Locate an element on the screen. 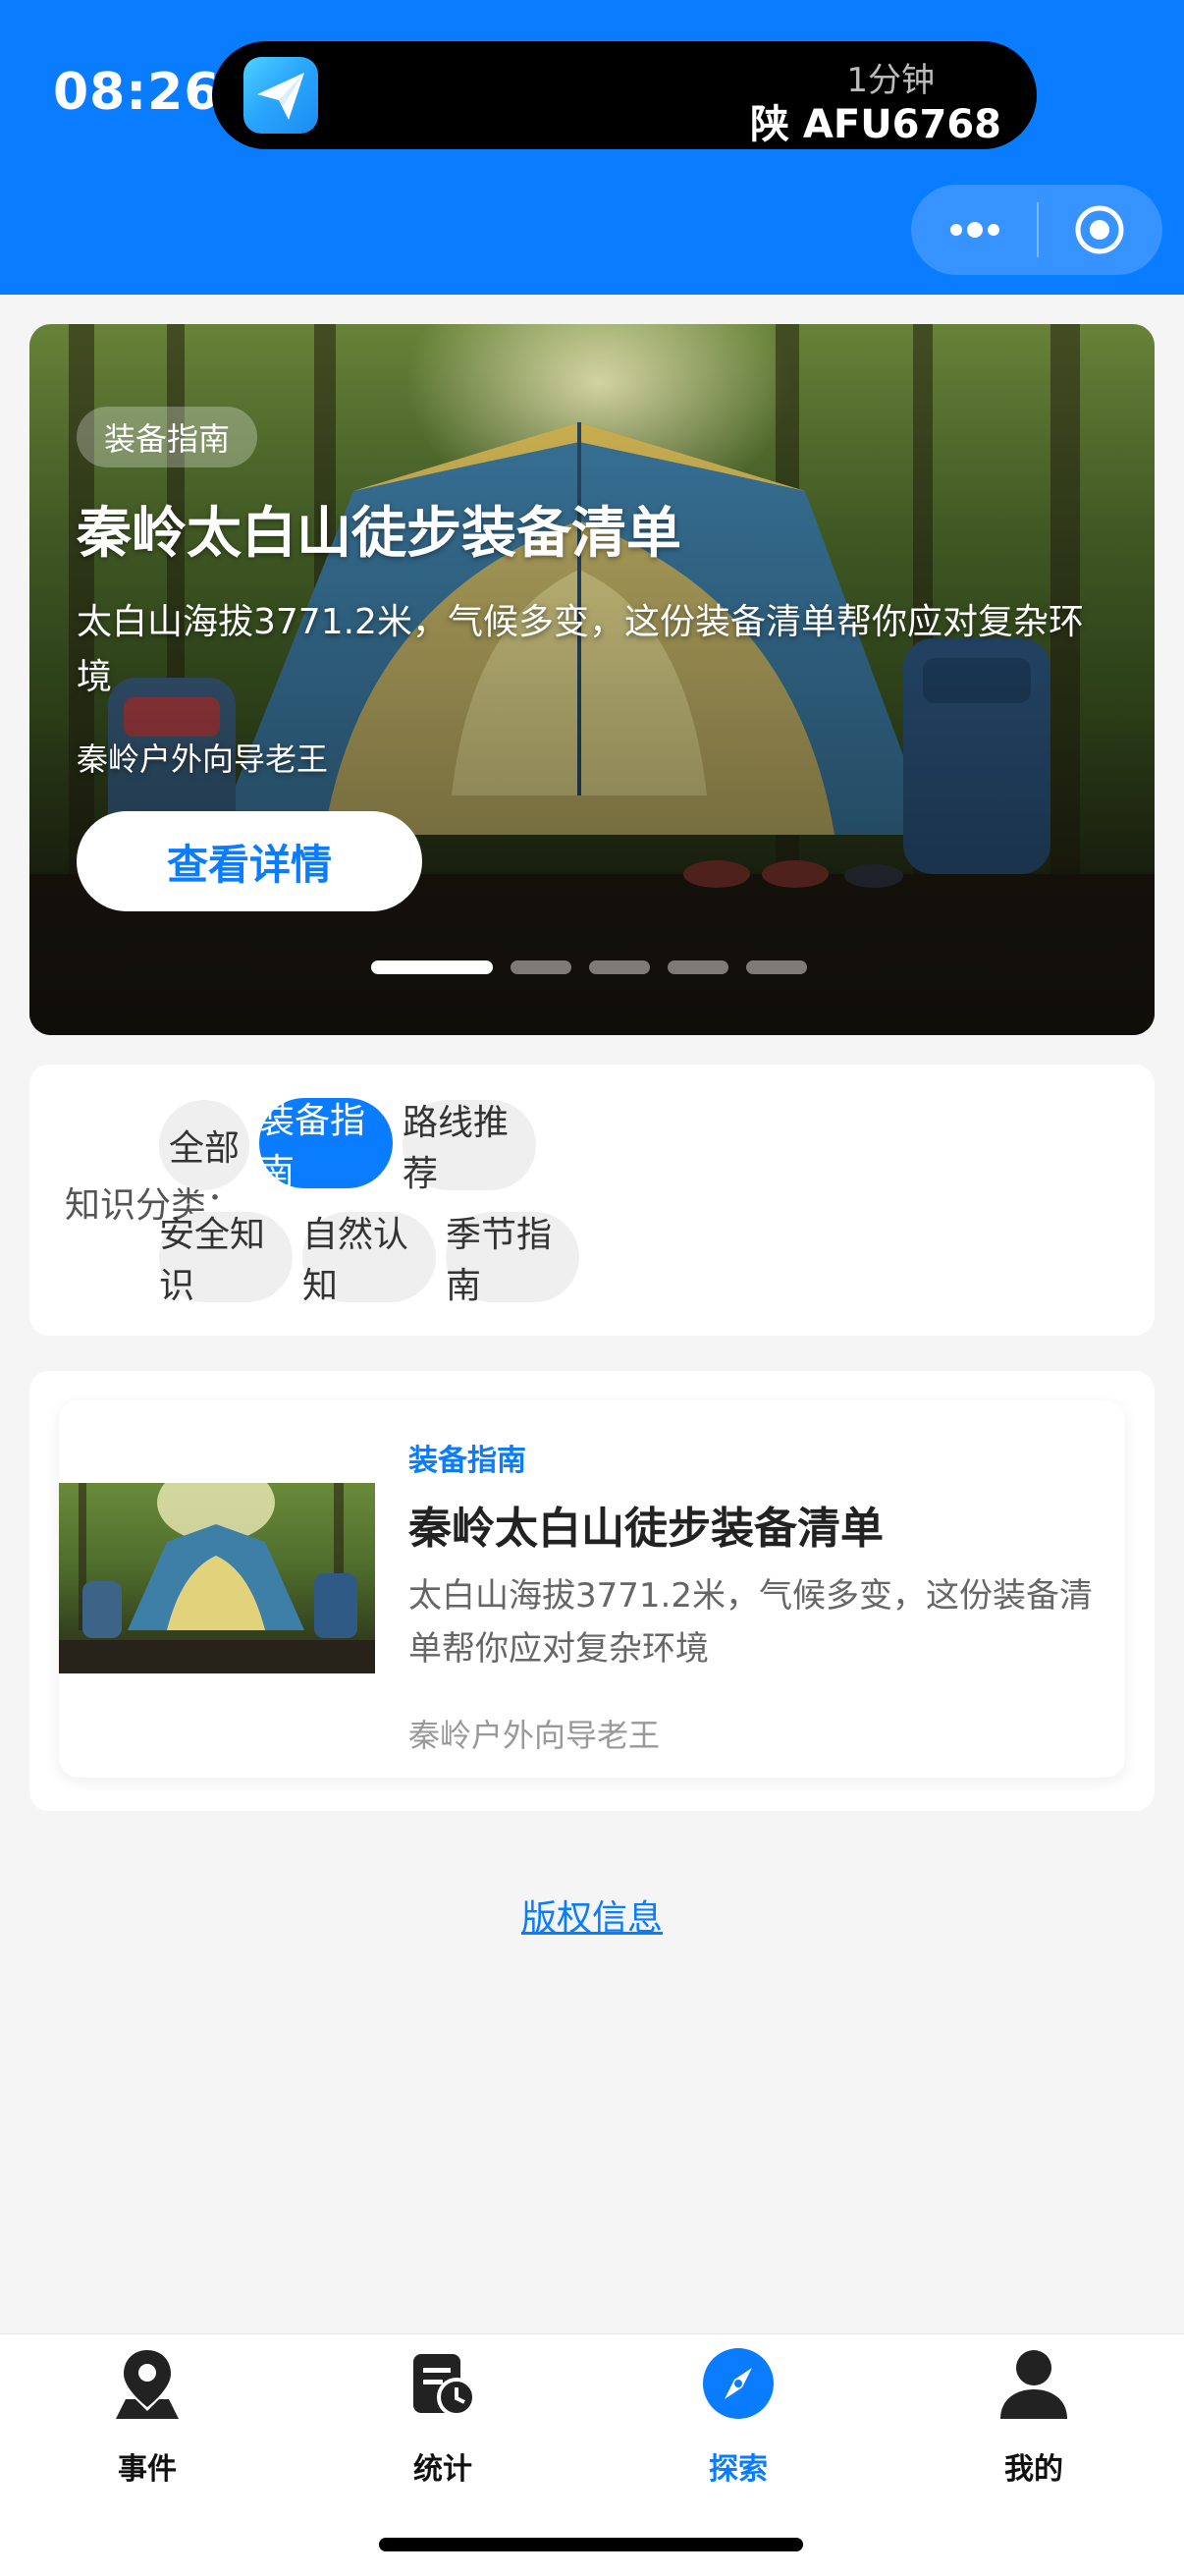 This screenshot has height=2576, width=1184. category-chip-safety: 安全知识 is located at coordinates (226, 1259).